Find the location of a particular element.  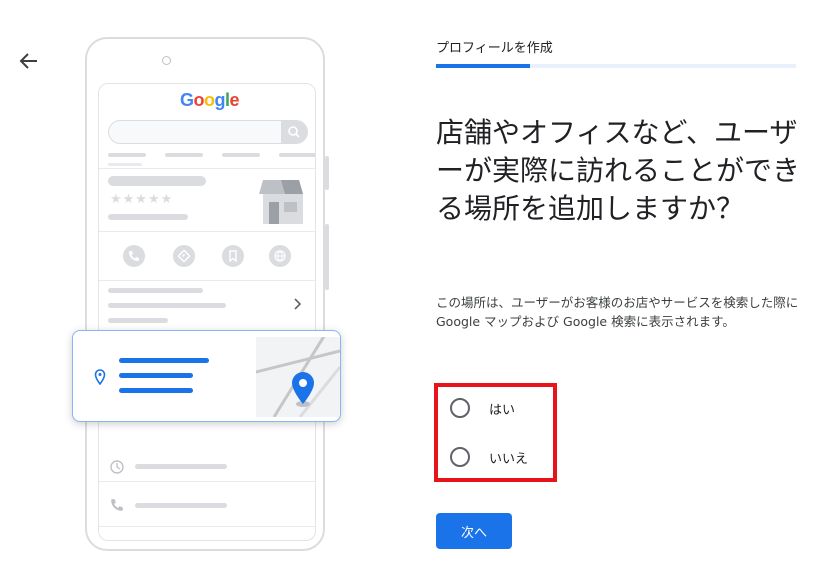

arrow-left-icon is located at coordinates (28, 61).